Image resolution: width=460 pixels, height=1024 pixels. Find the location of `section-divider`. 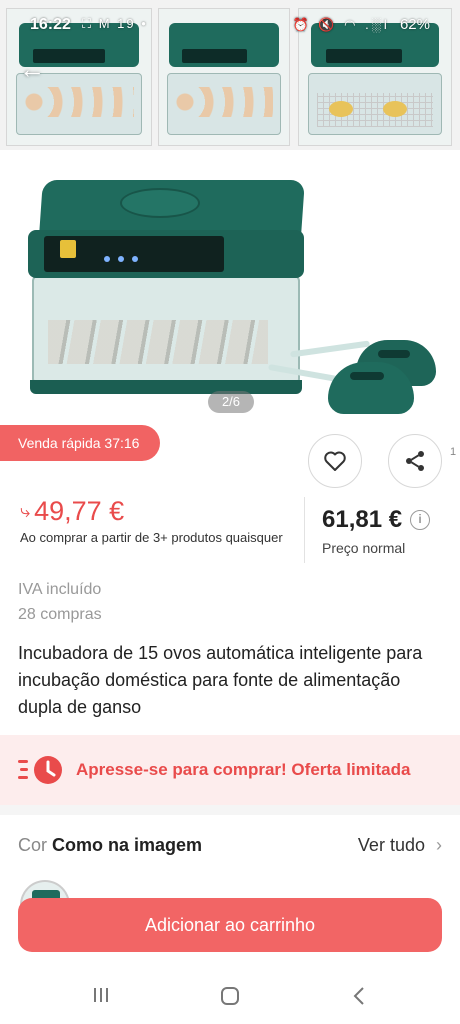

section-divider is located at coordinates (230, 810).